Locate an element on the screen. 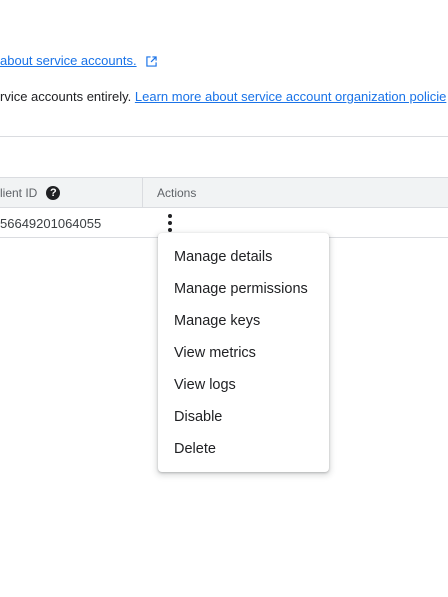 This screenshot has height=597, width=448. menu-item-disable: Disable is located at coordinates (243, 417).